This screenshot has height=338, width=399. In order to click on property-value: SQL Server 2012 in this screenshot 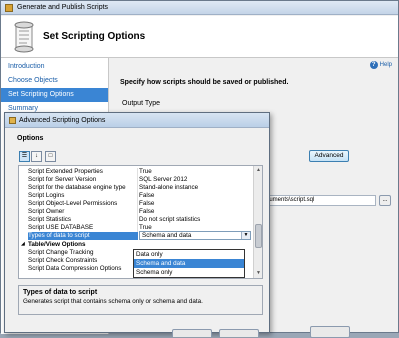, I will do `click(163, 179)`.